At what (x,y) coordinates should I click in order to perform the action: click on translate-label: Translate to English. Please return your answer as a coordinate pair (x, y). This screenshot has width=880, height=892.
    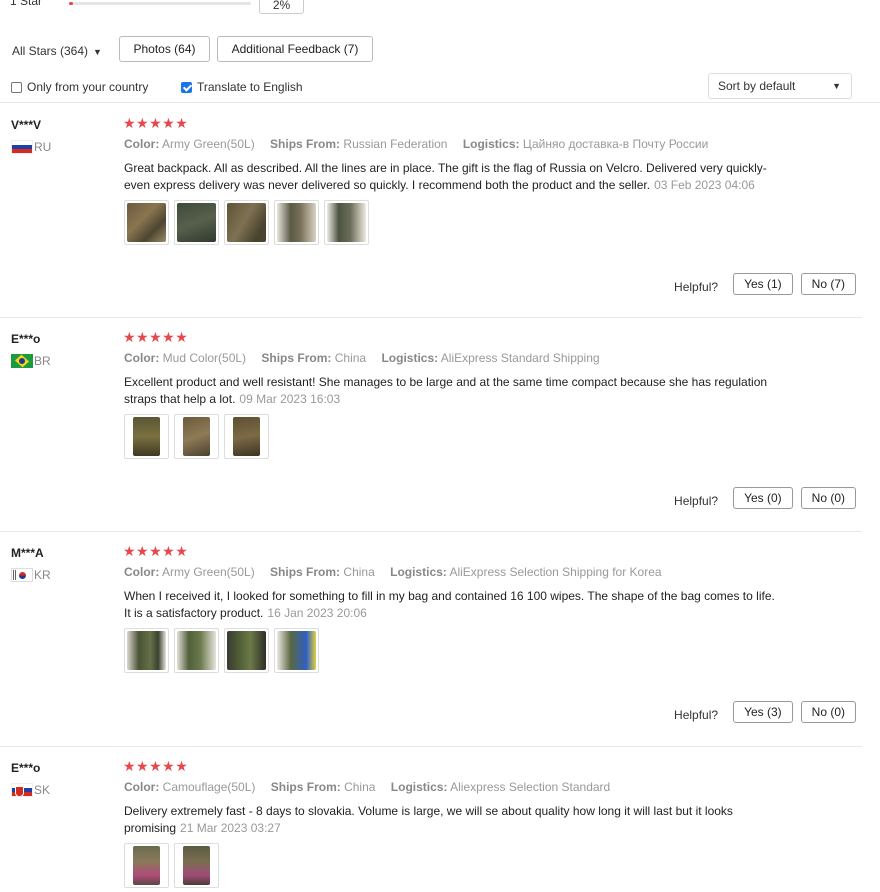
    Looking at the image, I should click on (250, 87).